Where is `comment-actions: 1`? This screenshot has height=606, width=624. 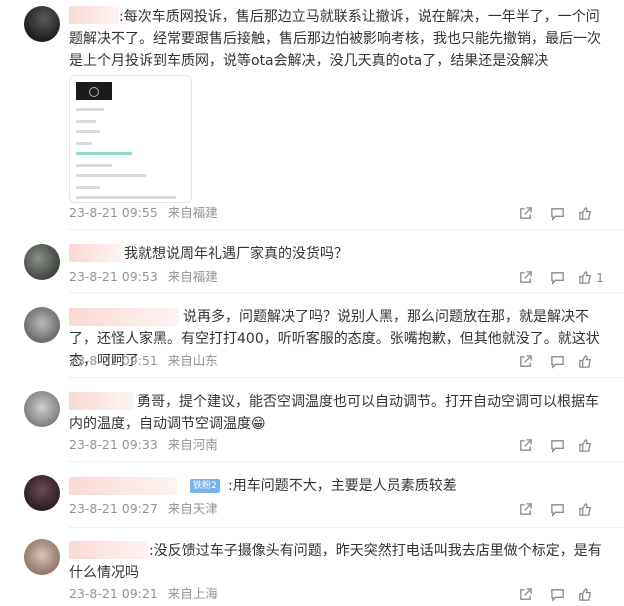 comment-actions: 1 is located at coordinates (556, 277).